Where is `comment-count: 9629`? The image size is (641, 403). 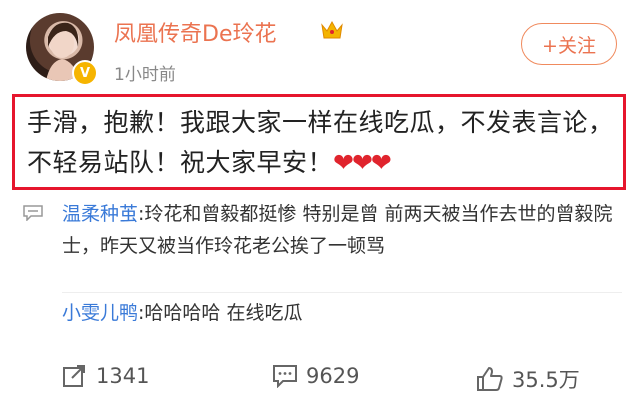
comment-count: 9629 is located at coordinates (333, 376).